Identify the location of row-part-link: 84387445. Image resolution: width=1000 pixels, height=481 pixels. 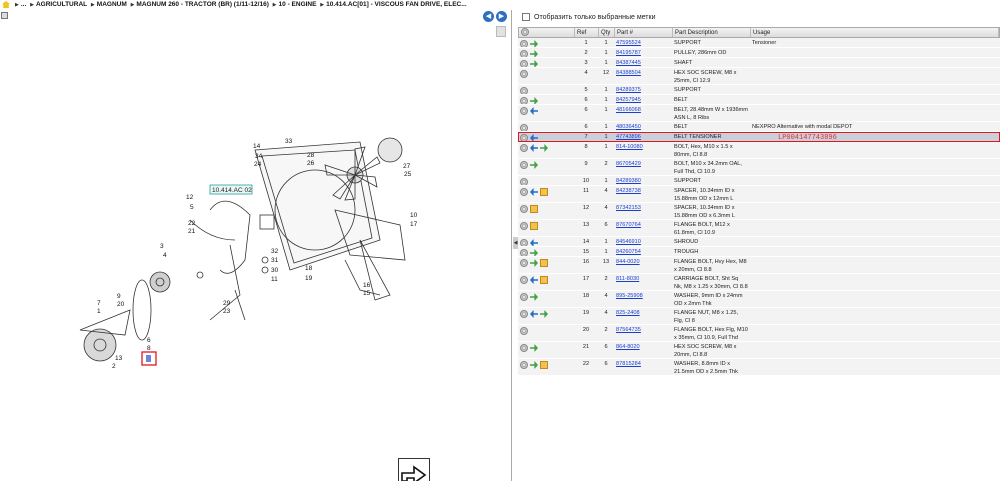
(643, 62).